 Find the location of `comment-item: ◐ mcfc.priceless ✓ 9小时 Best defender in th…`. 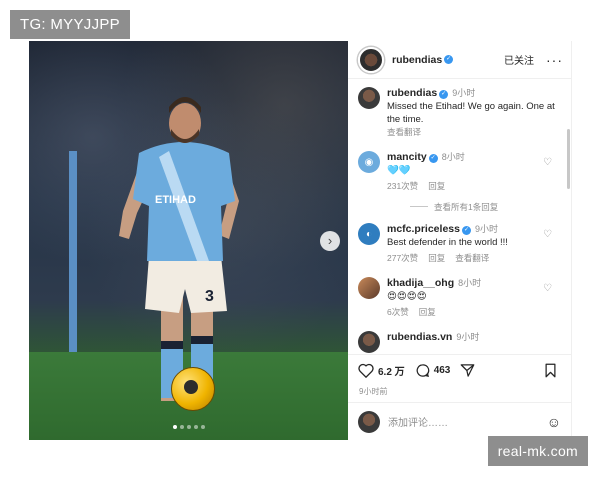

comment-item: ◐ mcfc.priceless ✓ 9小时 Best defender in th… is located at coordinates (459, 244).